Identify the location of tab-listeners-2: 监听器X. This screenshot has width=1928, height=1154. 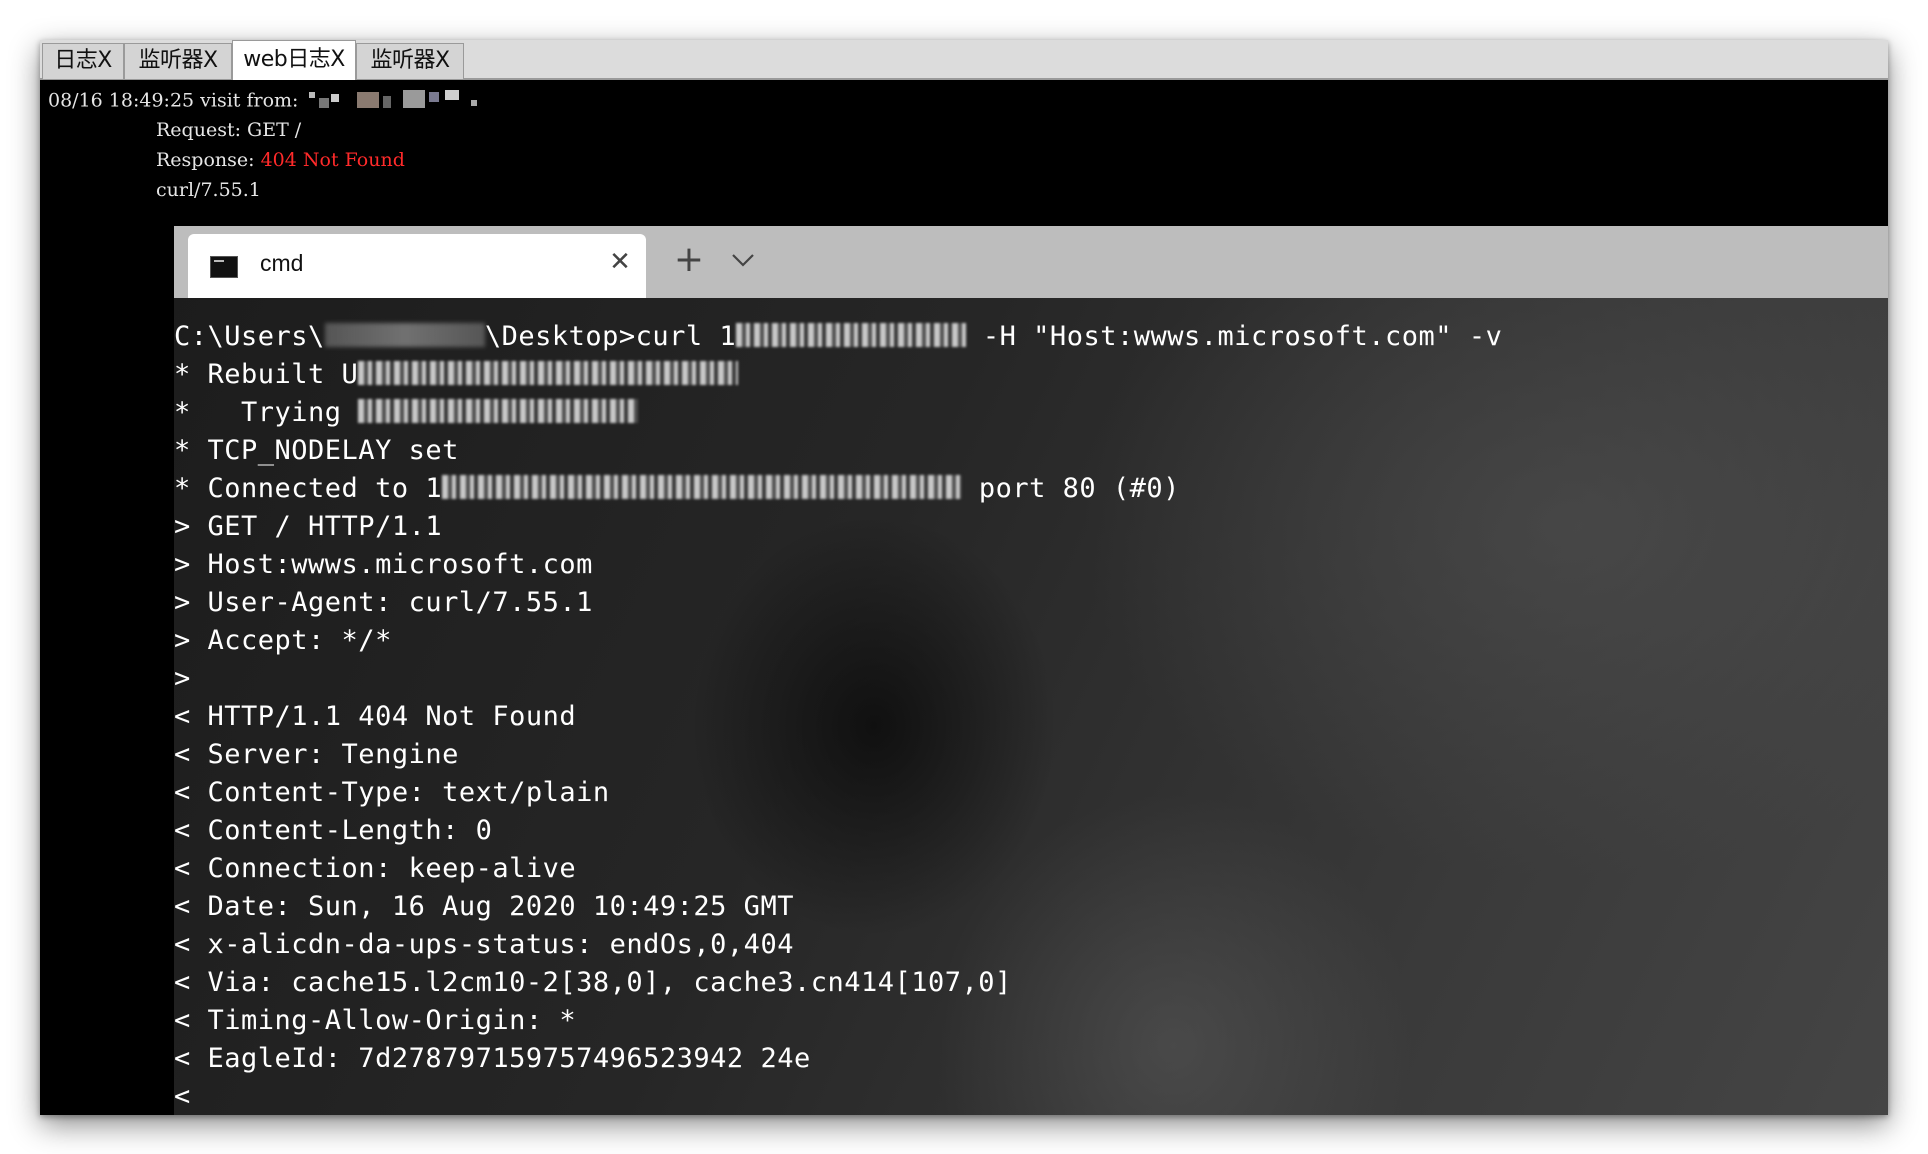
(410, 61).